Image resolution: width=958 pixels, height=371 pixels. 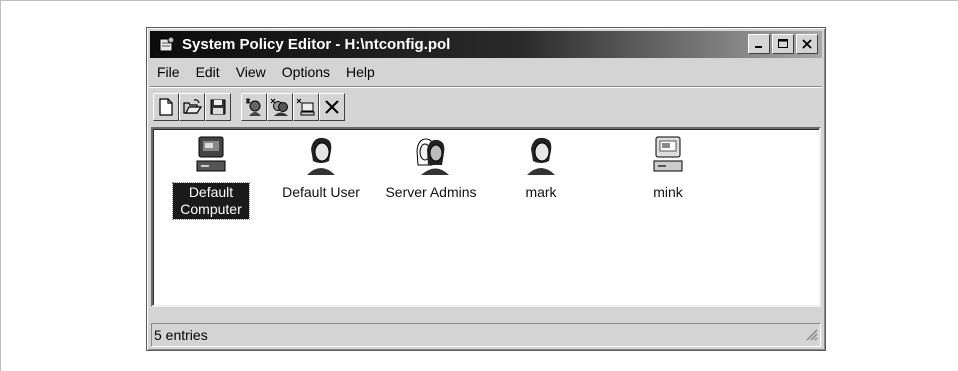 What do you see at coordinates (541, 192) in the screenshot?
I see `entry-label: mark` at bounding box center [541, 192].